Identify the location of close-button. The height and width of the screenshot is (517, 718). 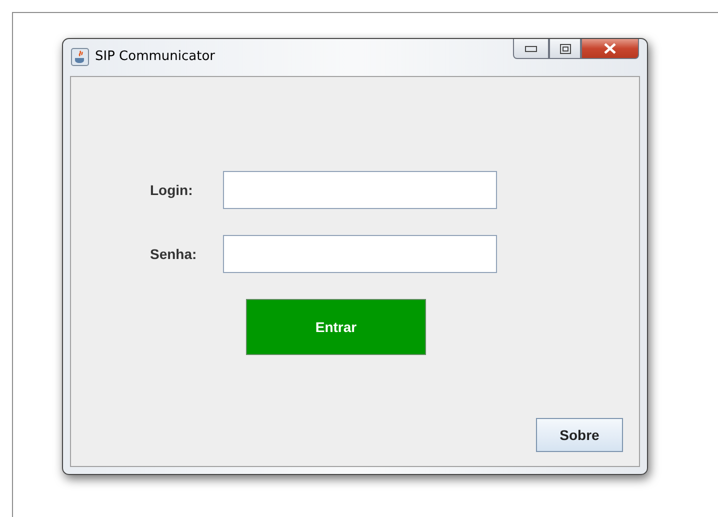
(610, 49).